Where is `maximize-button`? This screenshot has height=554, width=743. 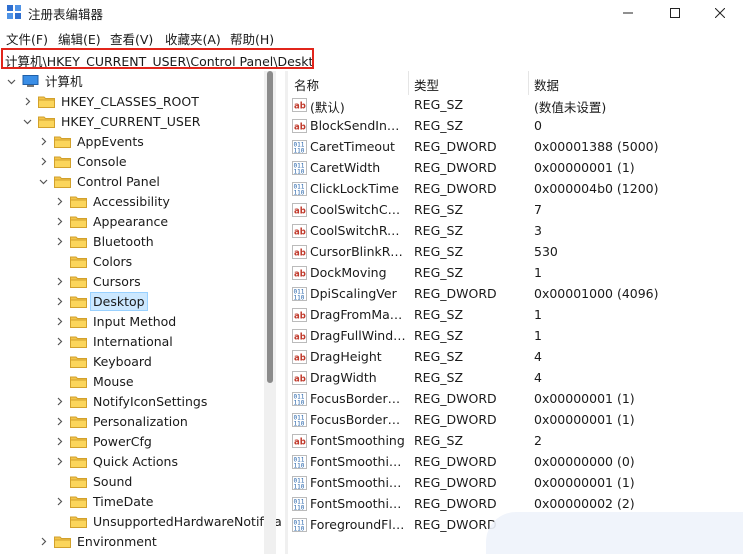 maximize-button is located at coordinates (675, 13).